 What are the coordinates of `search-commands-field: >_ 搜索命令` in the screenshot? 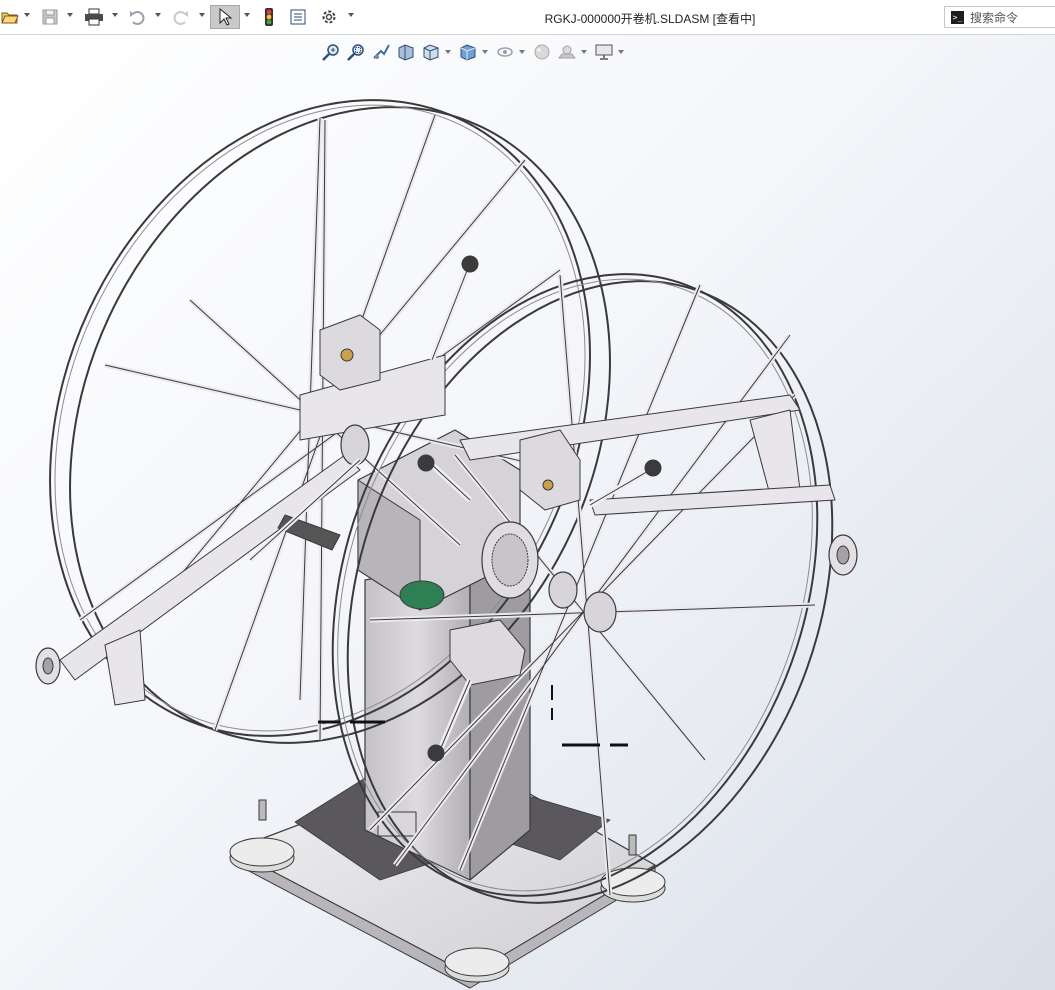 It's located at (999, 17).